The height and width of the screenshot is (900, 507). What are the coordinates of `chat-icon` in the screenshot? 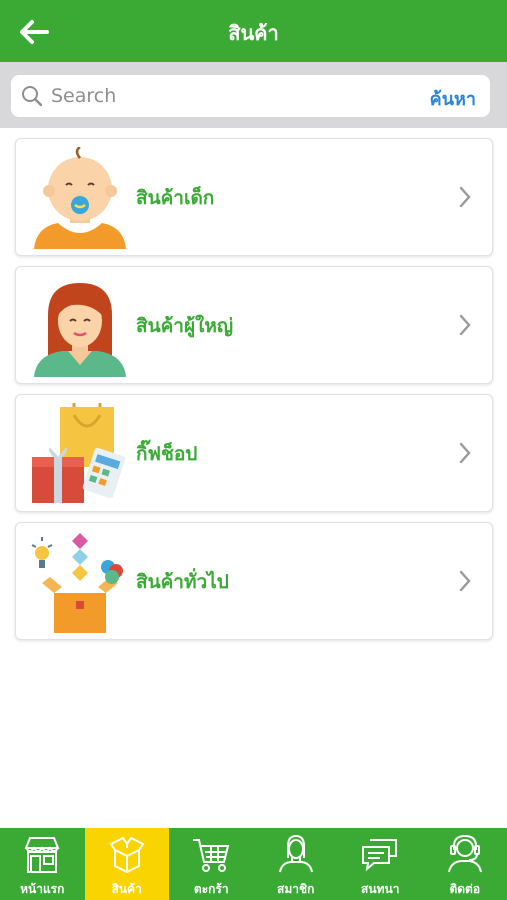 It's located at (380, 855).